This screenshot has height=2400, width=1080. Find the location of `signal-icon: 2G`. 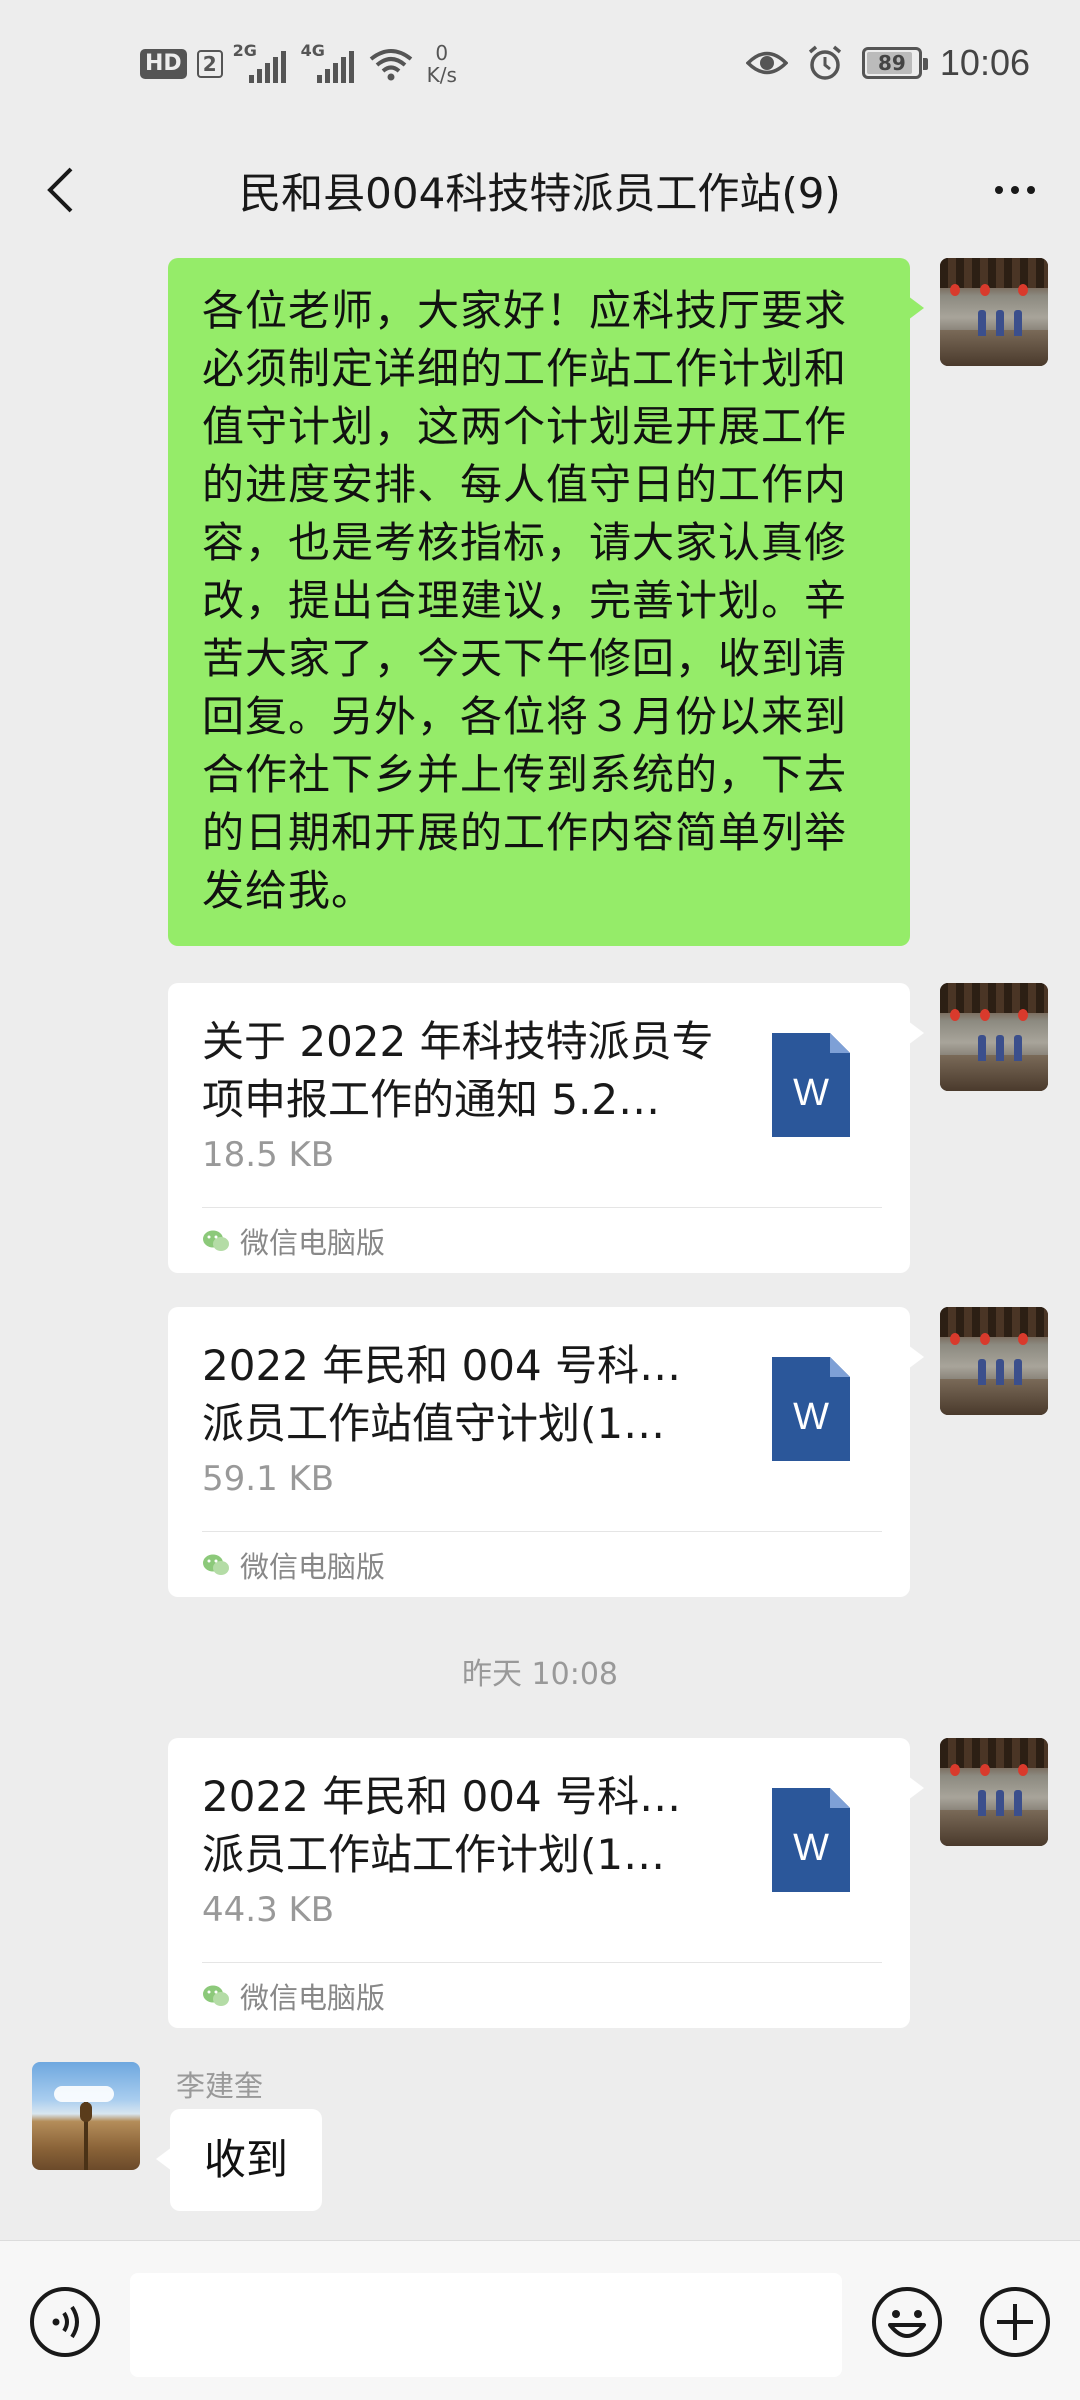

signal-icon: 2G is located at coordinates (262, 62).